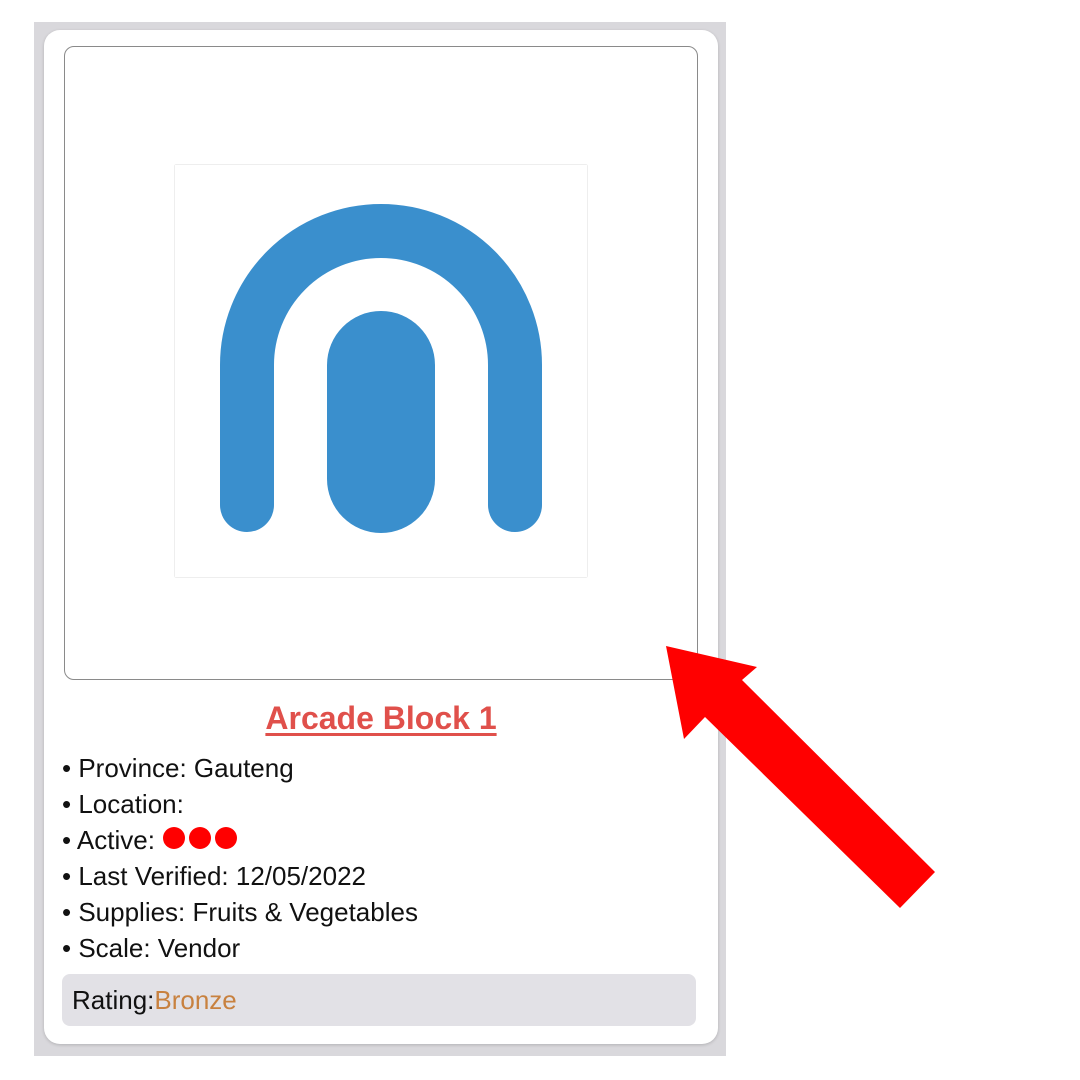  I want to click on detail-scale: • Scale: Vendor, so click(151, 948).